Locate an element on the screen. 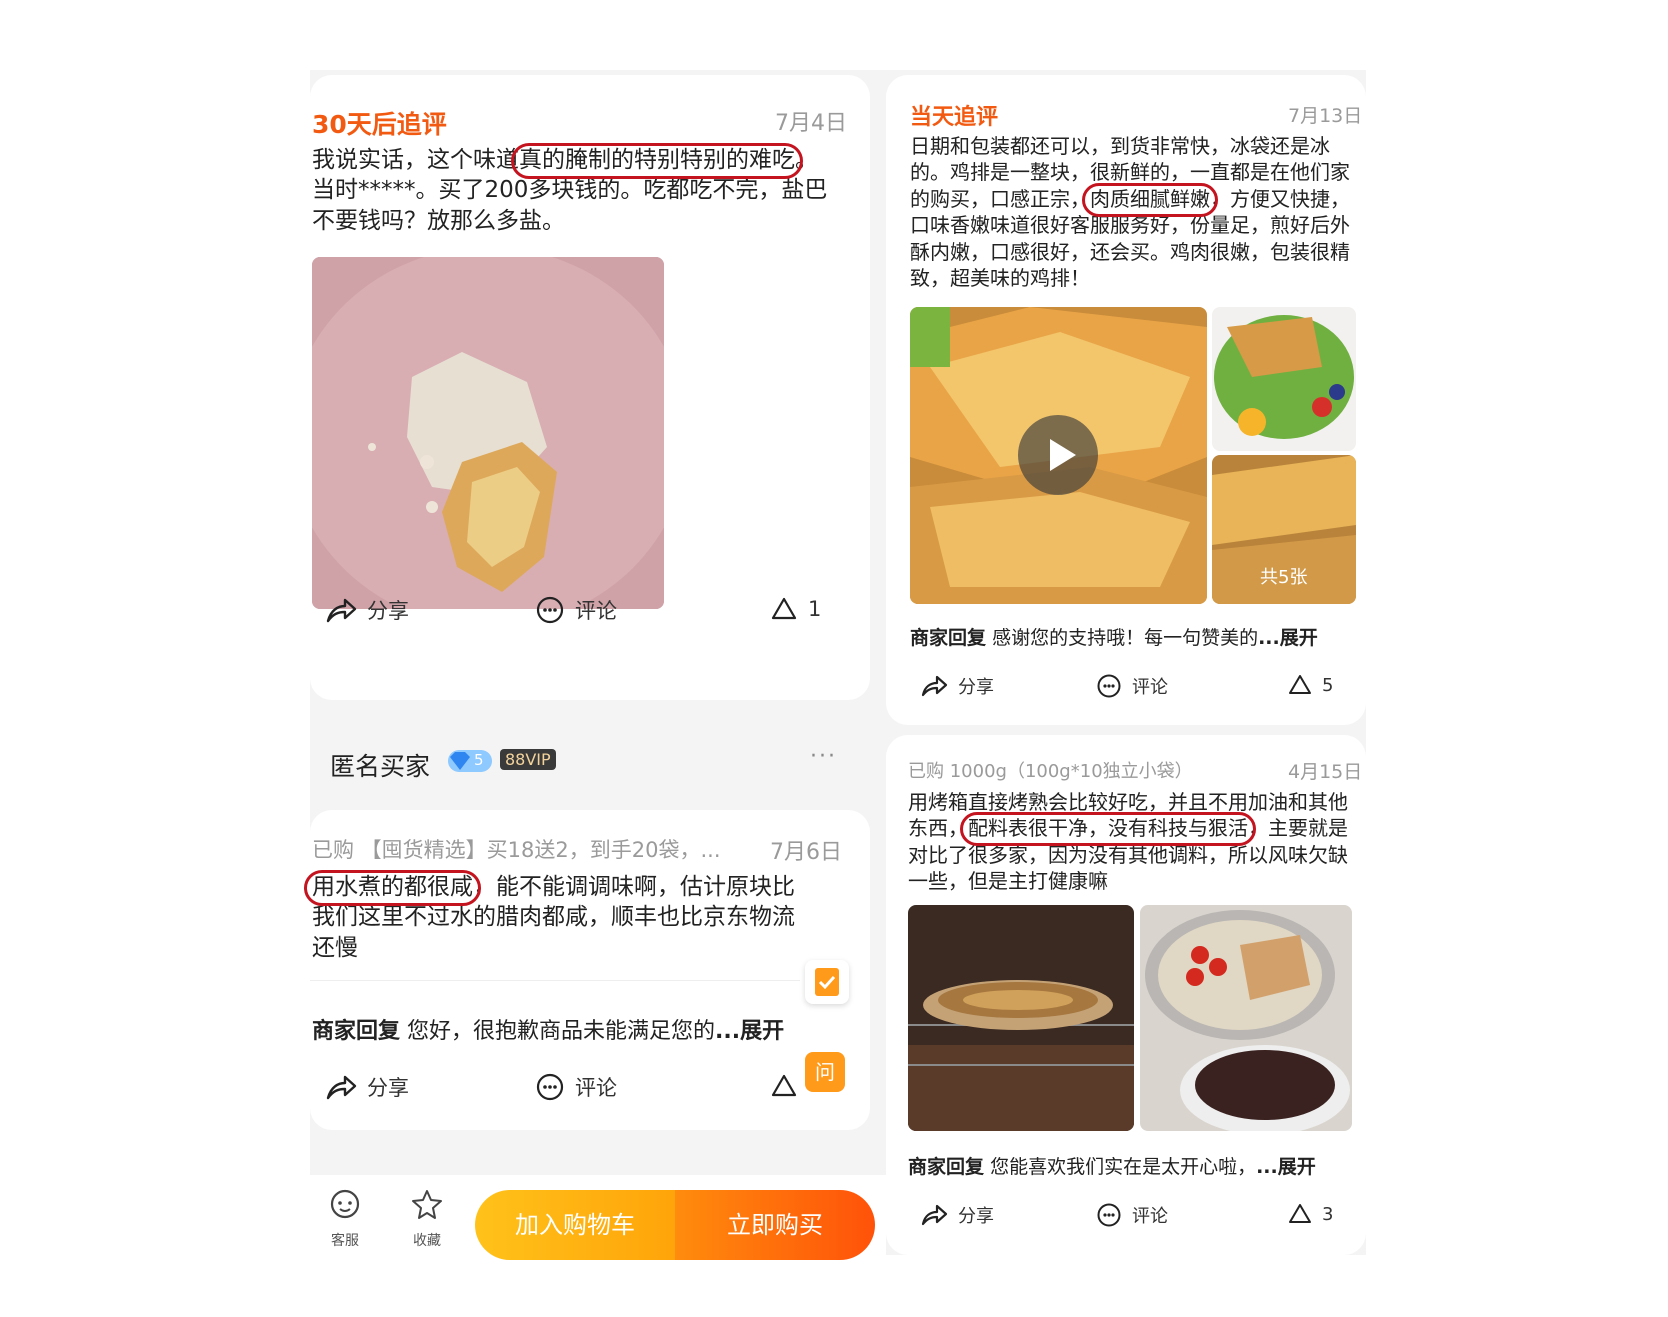 The height and width of the screenshot is (1317, 1668). review-date: 7月6日 is located at coordinates (806, 852).